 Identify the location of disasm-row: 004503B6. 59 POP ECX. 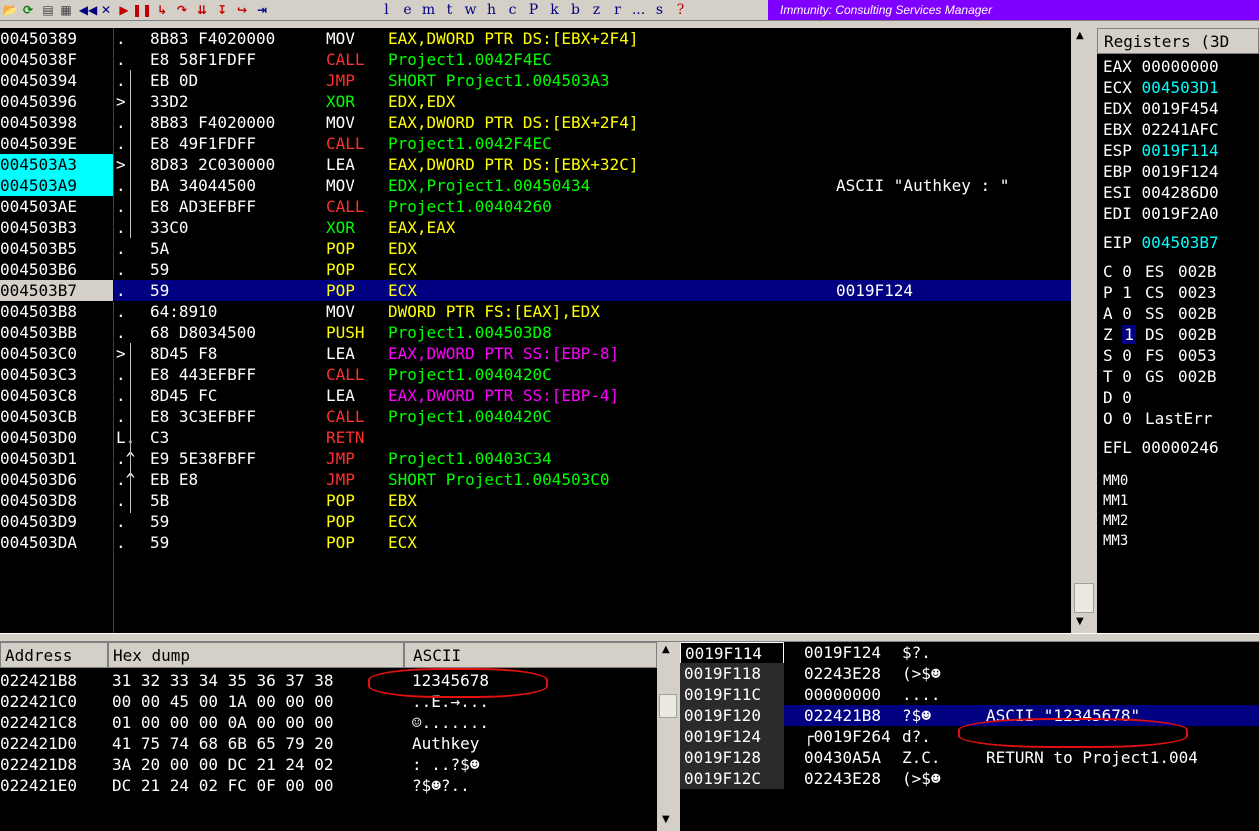
(535, 269).